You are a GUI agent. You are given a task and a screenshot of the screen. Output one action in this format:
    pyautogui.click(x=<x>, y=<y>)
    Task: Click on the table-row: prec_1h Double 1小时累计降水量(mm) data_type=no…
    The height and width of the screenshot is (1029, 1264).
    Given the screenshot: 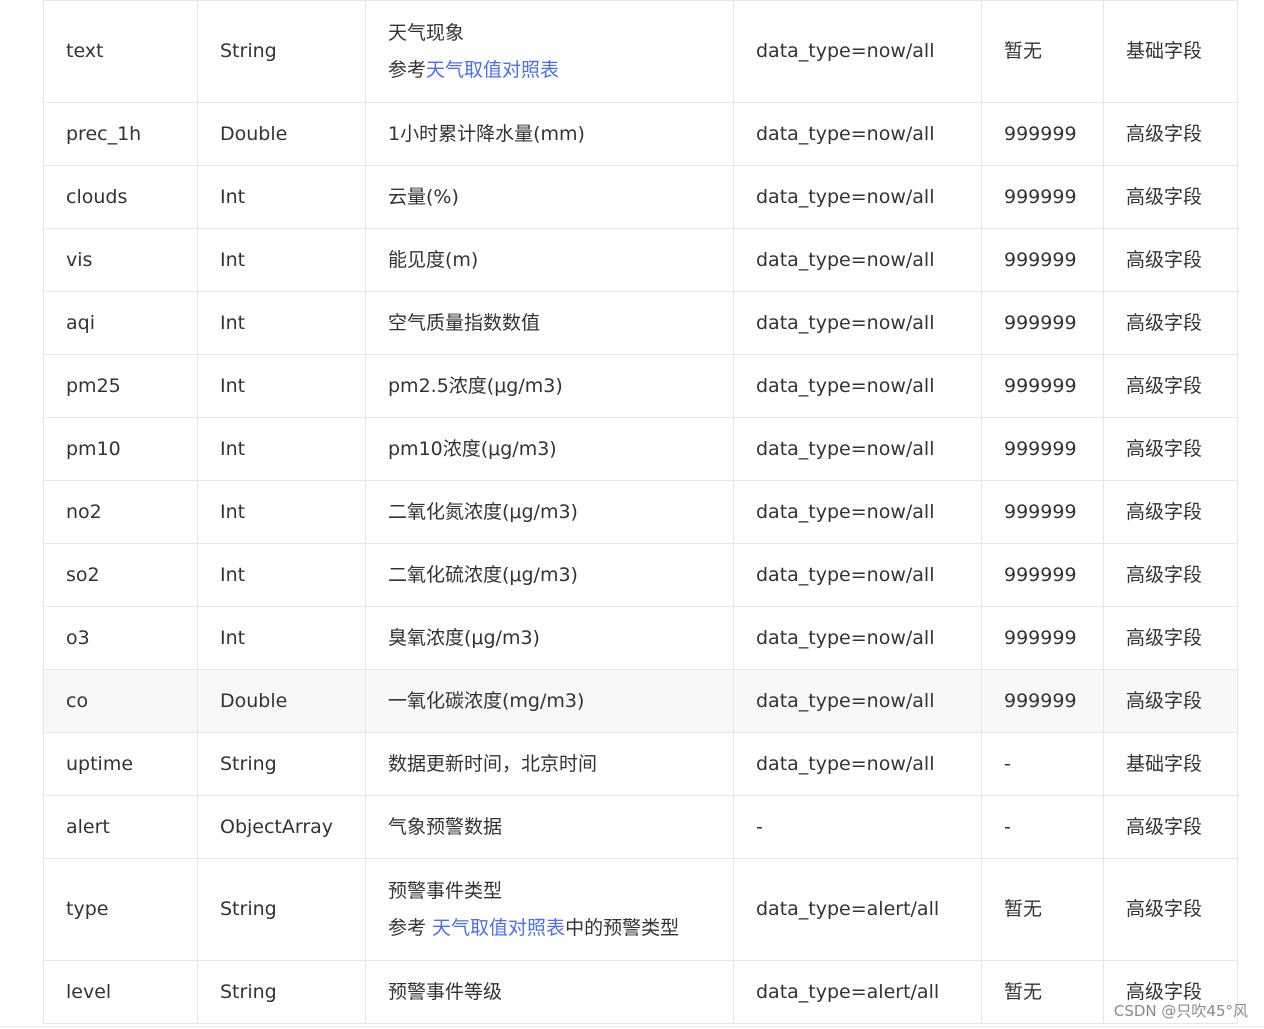 What is the action you would take?
    pyautogui.click(x=640, y=134)
    